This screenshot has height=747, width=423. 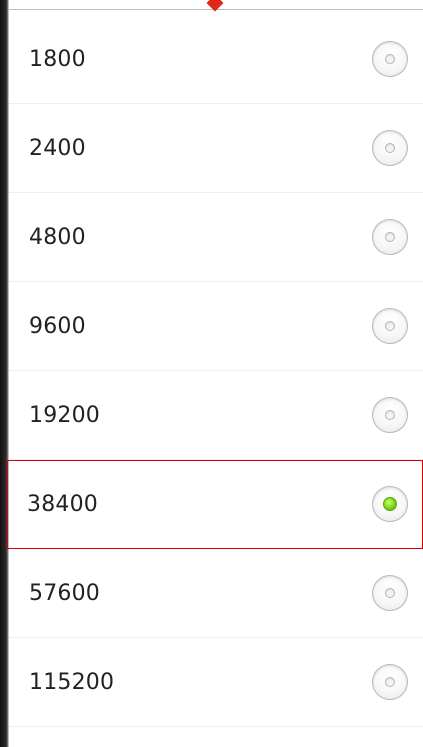 I want to click on option-label: 9600, so click(x=57, y=326).